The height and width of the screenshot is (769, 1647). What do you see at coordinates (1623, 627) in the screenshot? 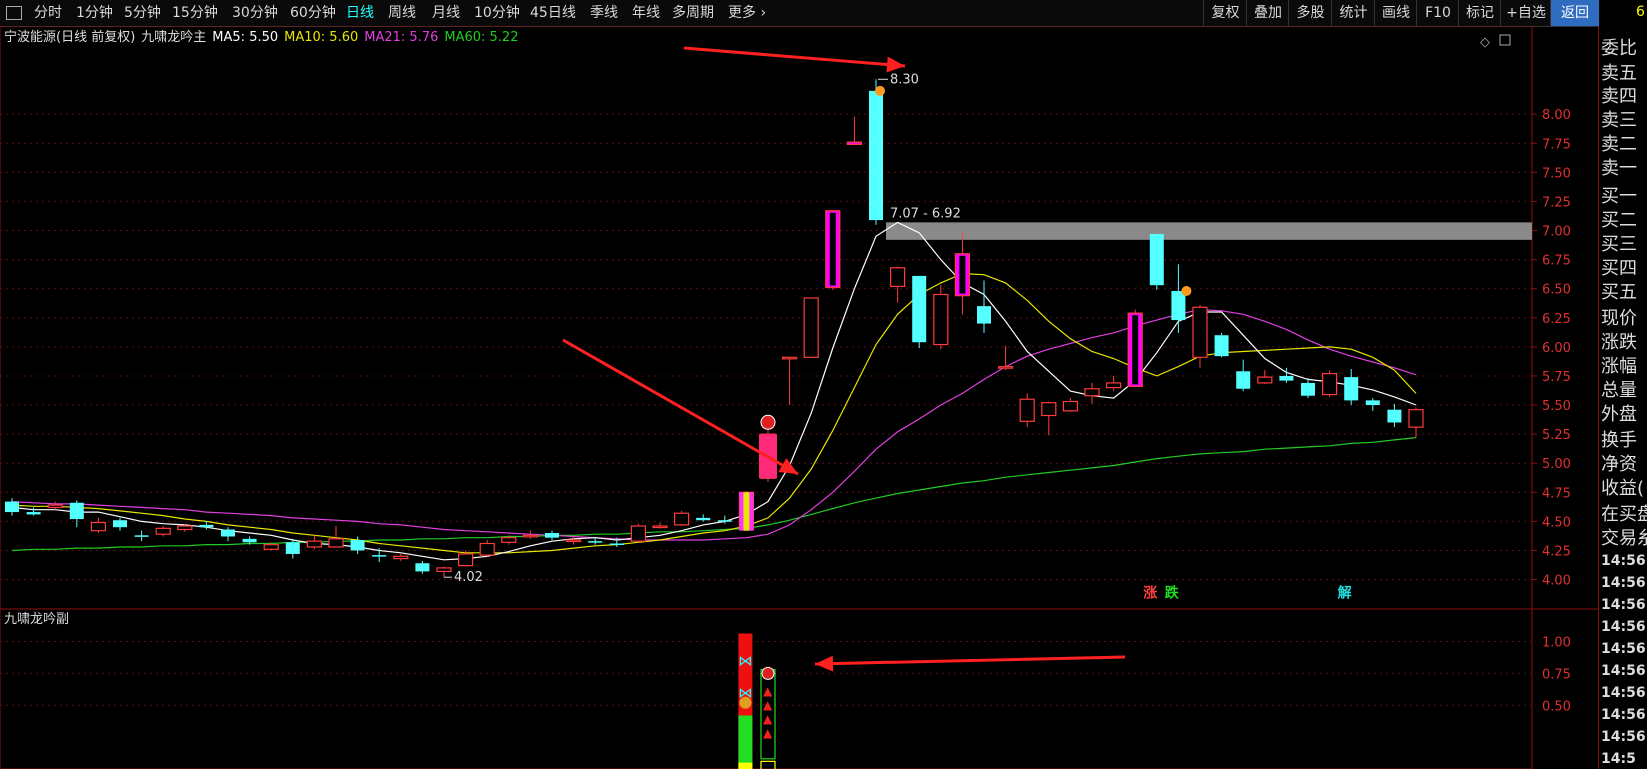
I see `time-label-3: 14:56` at bounding box center [1623, 627].